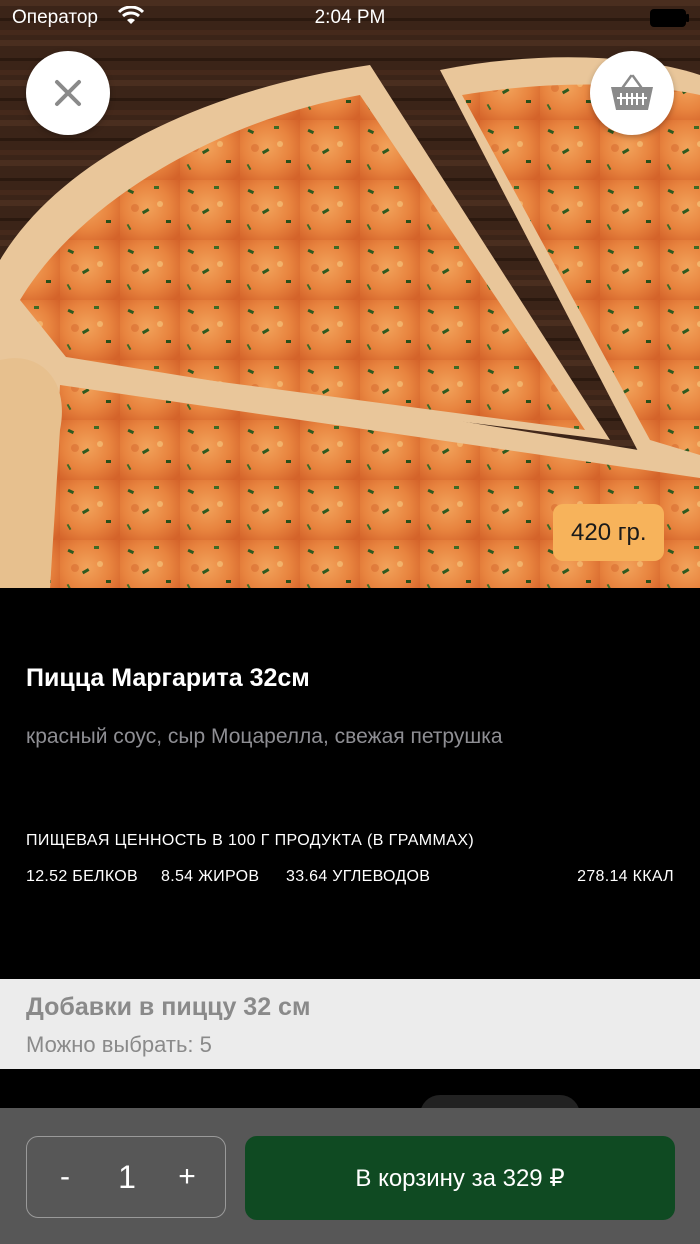  I want to click on battery-icon, so click(669, 18).